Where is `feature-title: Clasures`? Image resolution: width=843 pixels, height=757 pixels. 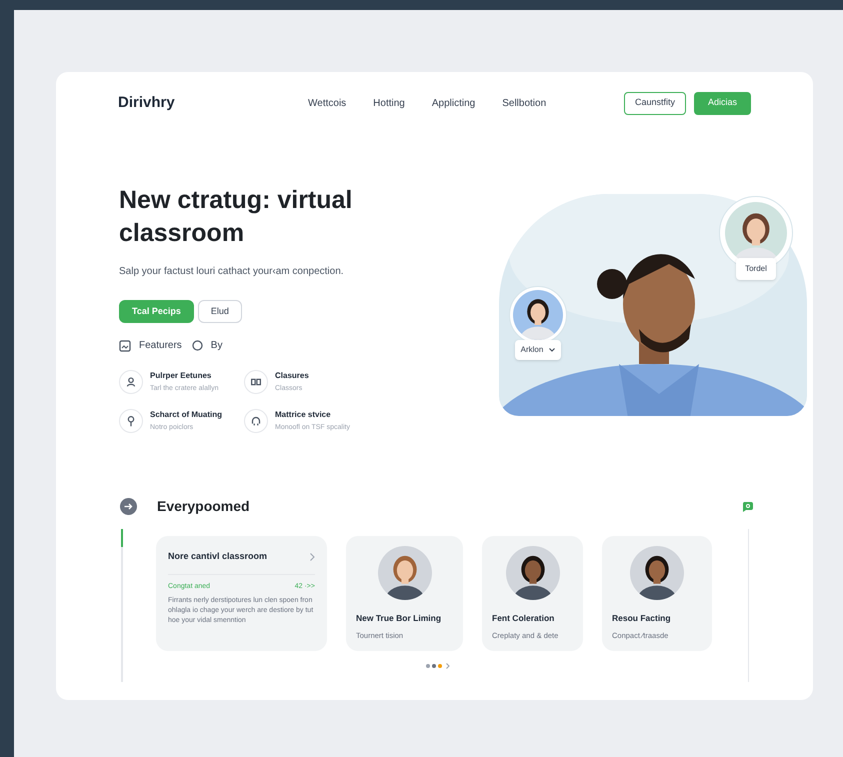 feature-title: Clasures is located at coordinates (292, 376).